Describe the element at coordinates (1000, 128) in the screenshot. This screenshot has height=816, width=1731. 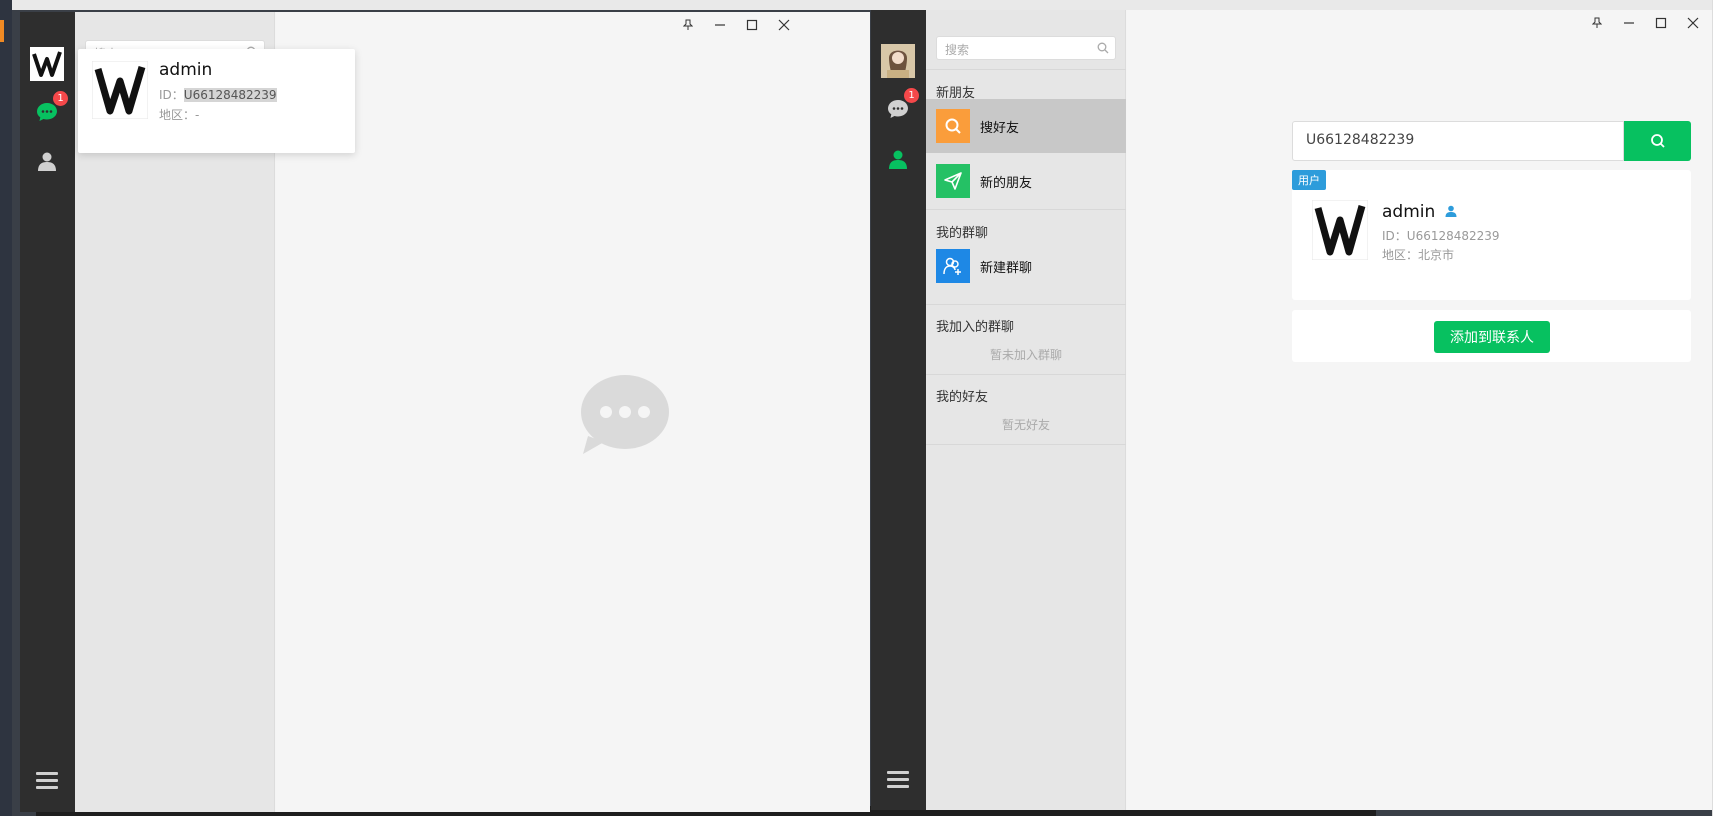
I see `list-item-label: 搜好友` at that location.